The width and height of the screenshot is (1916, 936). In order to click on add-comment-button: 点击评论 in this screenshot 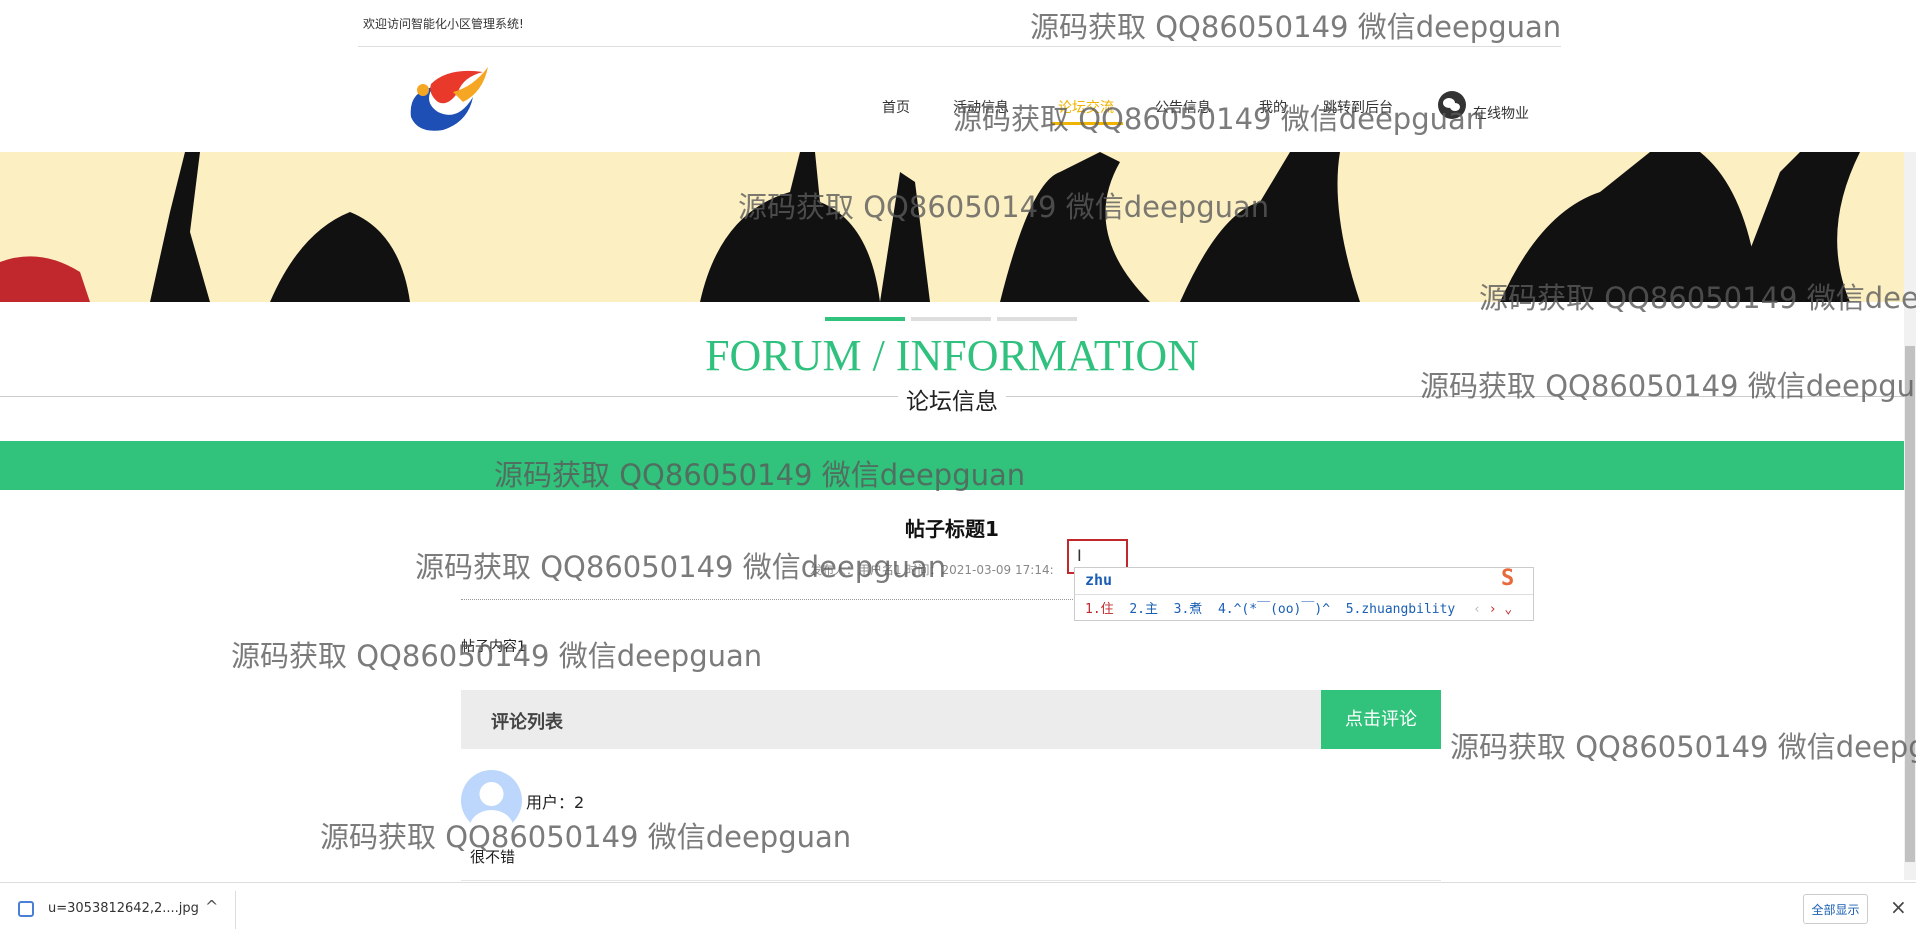, I will do `click(1381, 719)`.